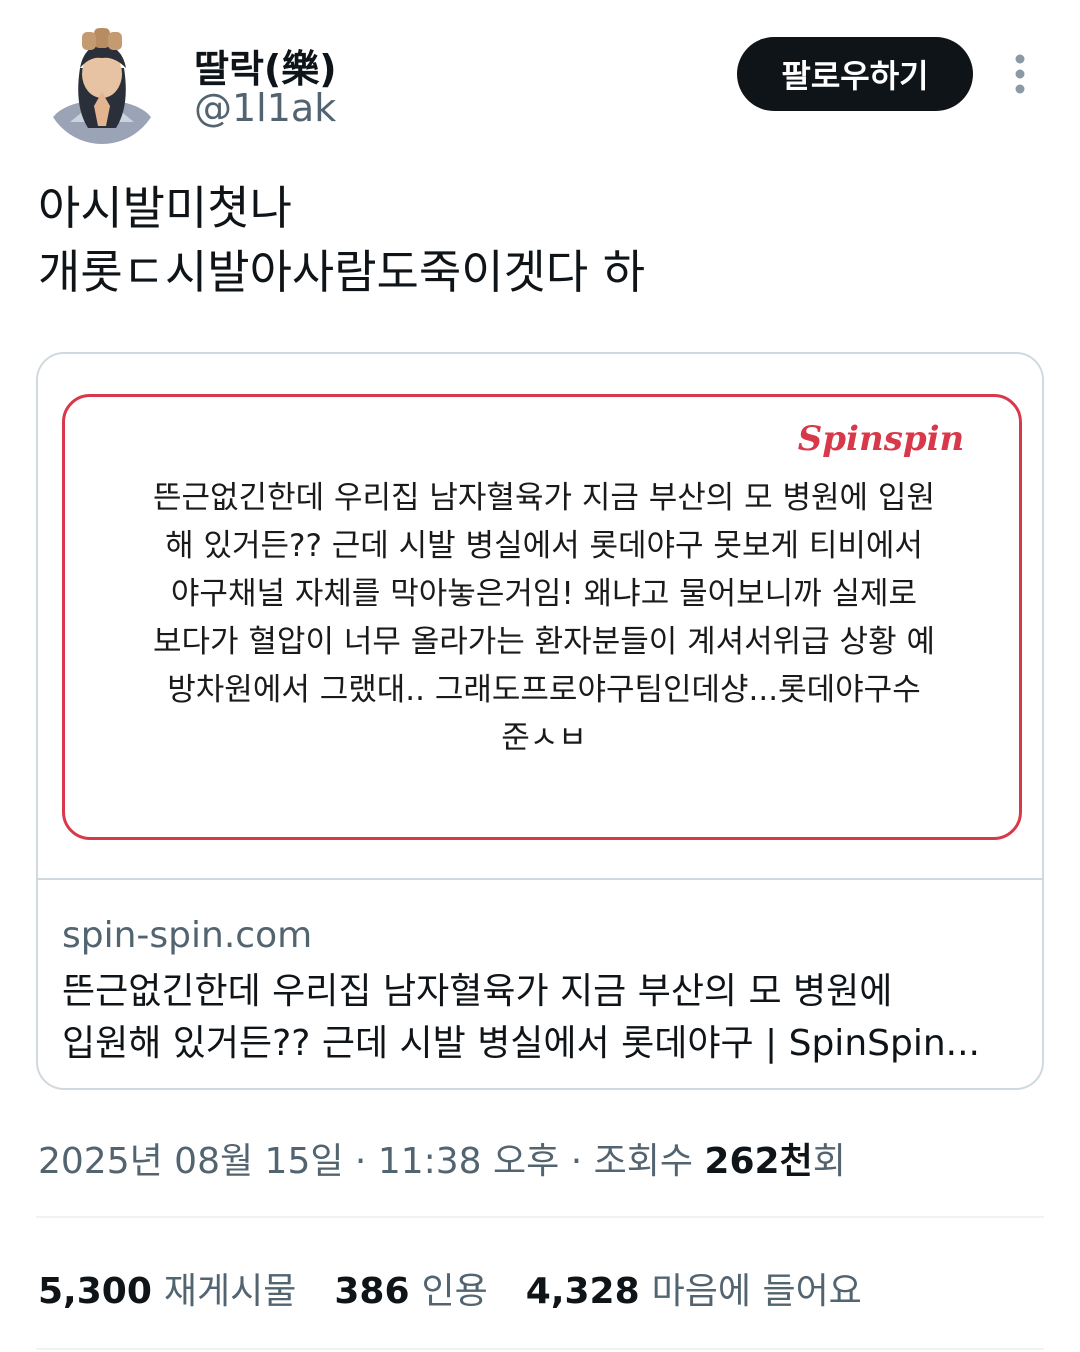 This screenshot has height=1352, width=1080. I want to click on quotes-label: 인용, so click(454, 1291).